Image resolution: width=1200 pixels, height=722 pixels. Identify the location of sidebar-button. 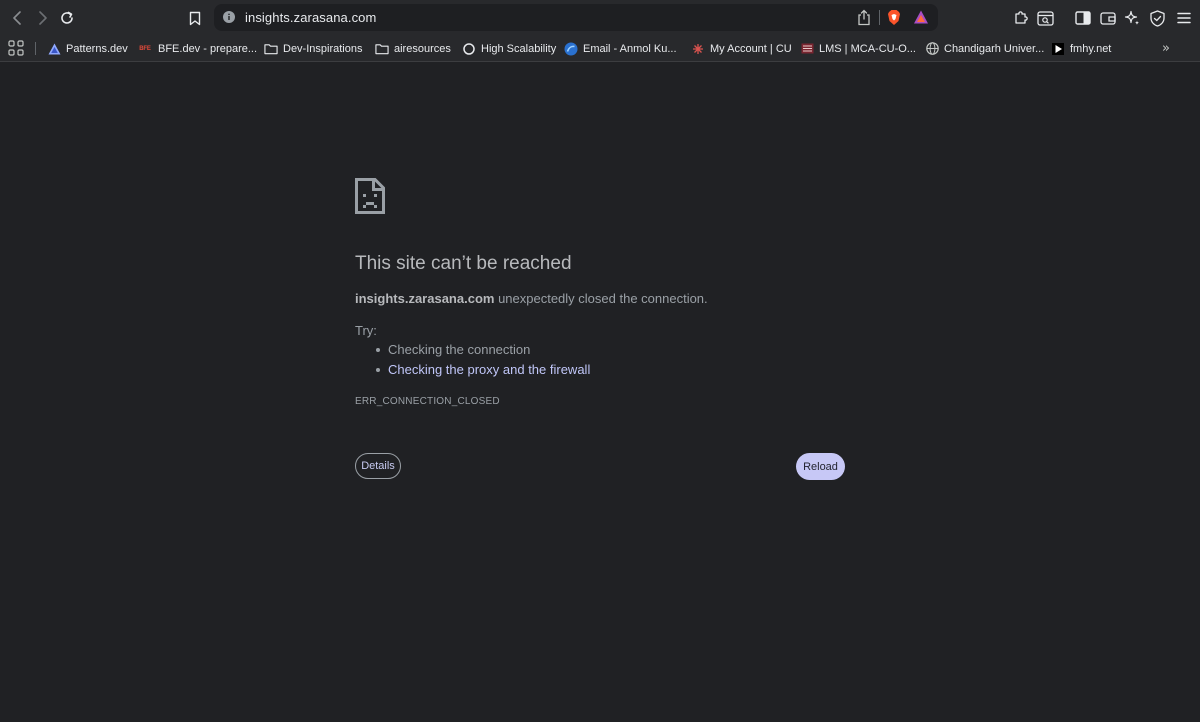
(1083, 18).